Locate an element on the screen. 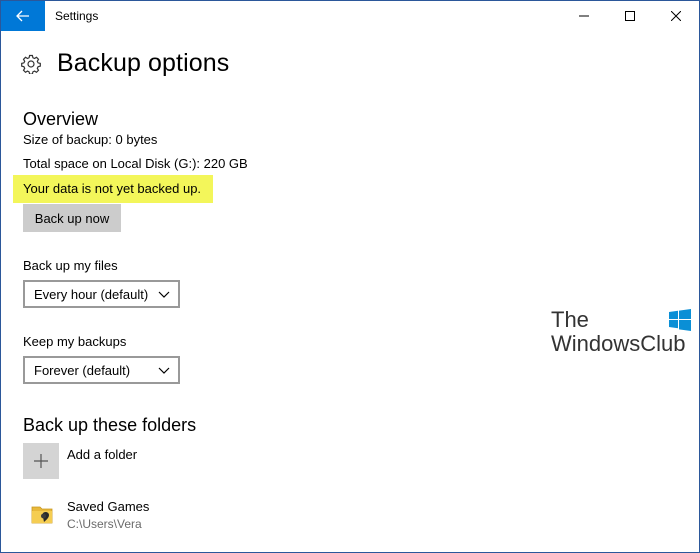 The width and height of the screenshot is (700, 553). plus-icon is located at coordinates (41, 461).